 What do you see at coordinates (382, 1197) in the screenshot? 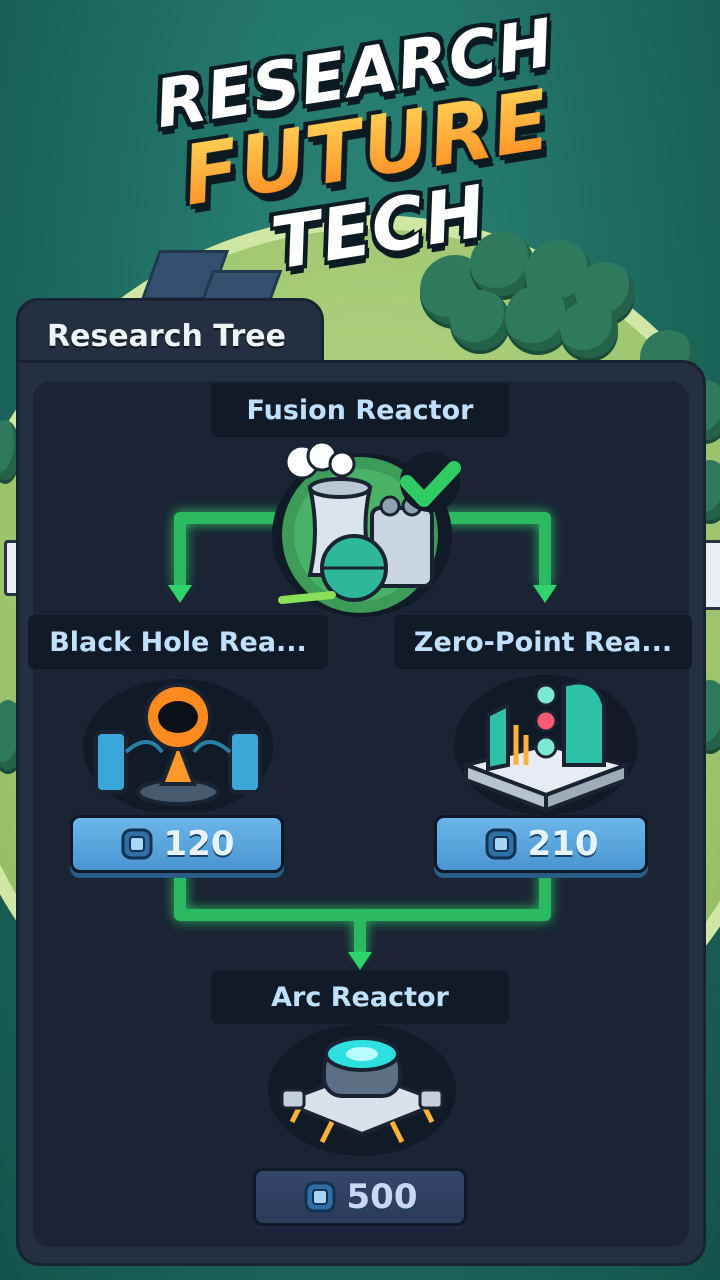
I see `cost-value: 500` at bounding box center [382, 1197].